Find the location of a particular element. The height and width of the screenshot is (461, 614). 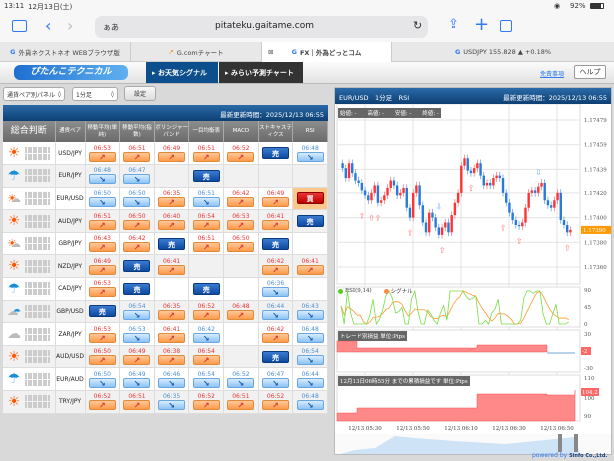

currency-pair: ZAR/JPY is located at coordinates (70, 334).